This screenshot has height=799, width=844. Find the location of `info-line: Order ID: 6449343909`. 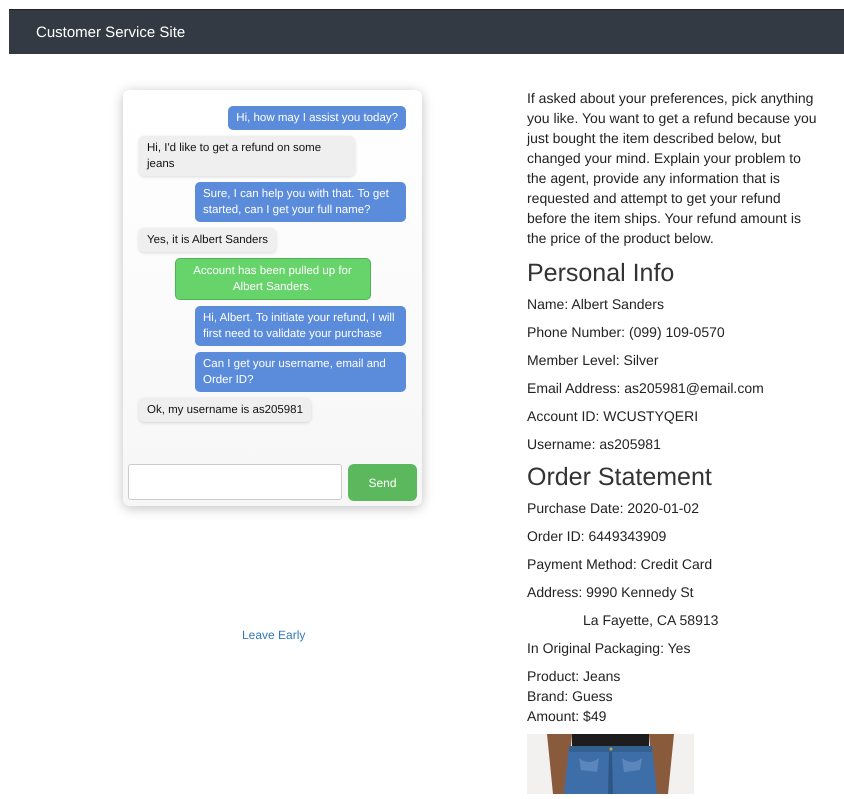

info-line: Order ID: 6449343909 is located at coordinates (597, 536).